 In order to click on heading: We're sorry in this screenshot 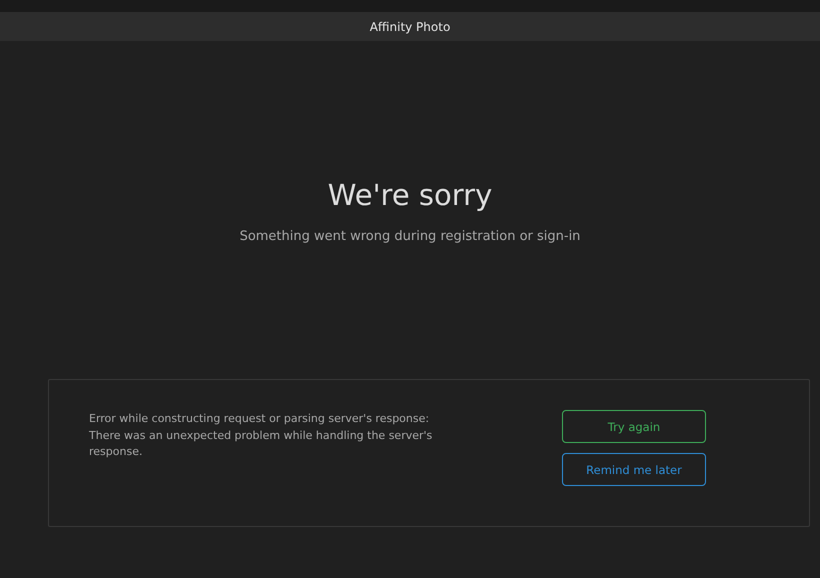, I will do `click(410, 195)`.